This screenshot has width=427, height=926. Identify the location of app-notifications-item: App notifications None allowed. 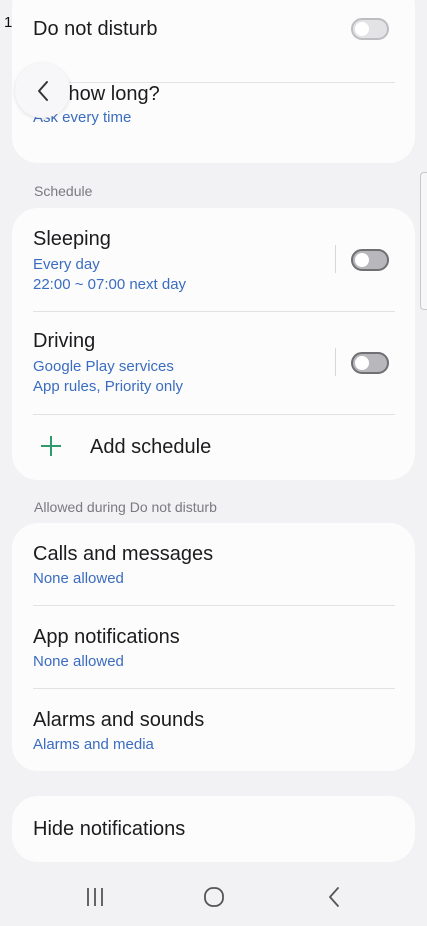
(213, 647).